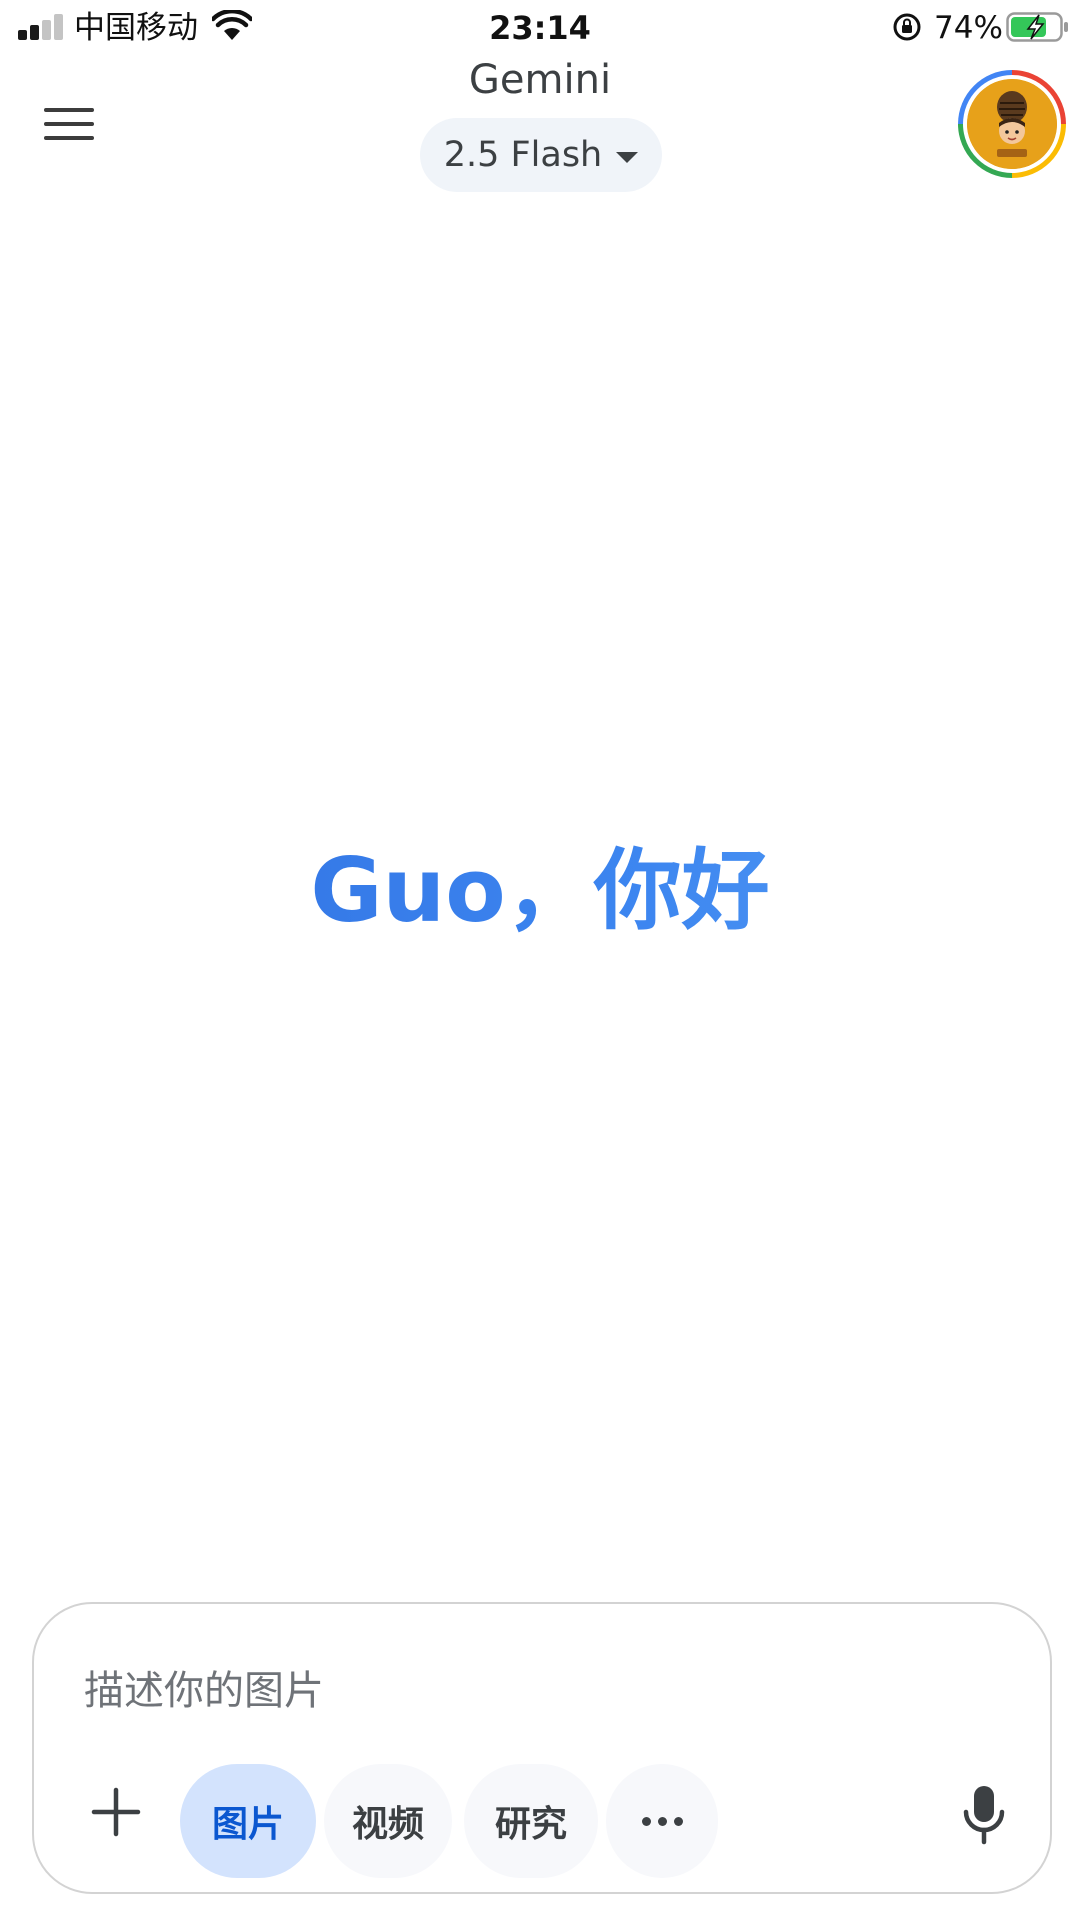  I want to click on model-picker-button: 2.5 Flash, so click(541, 155).